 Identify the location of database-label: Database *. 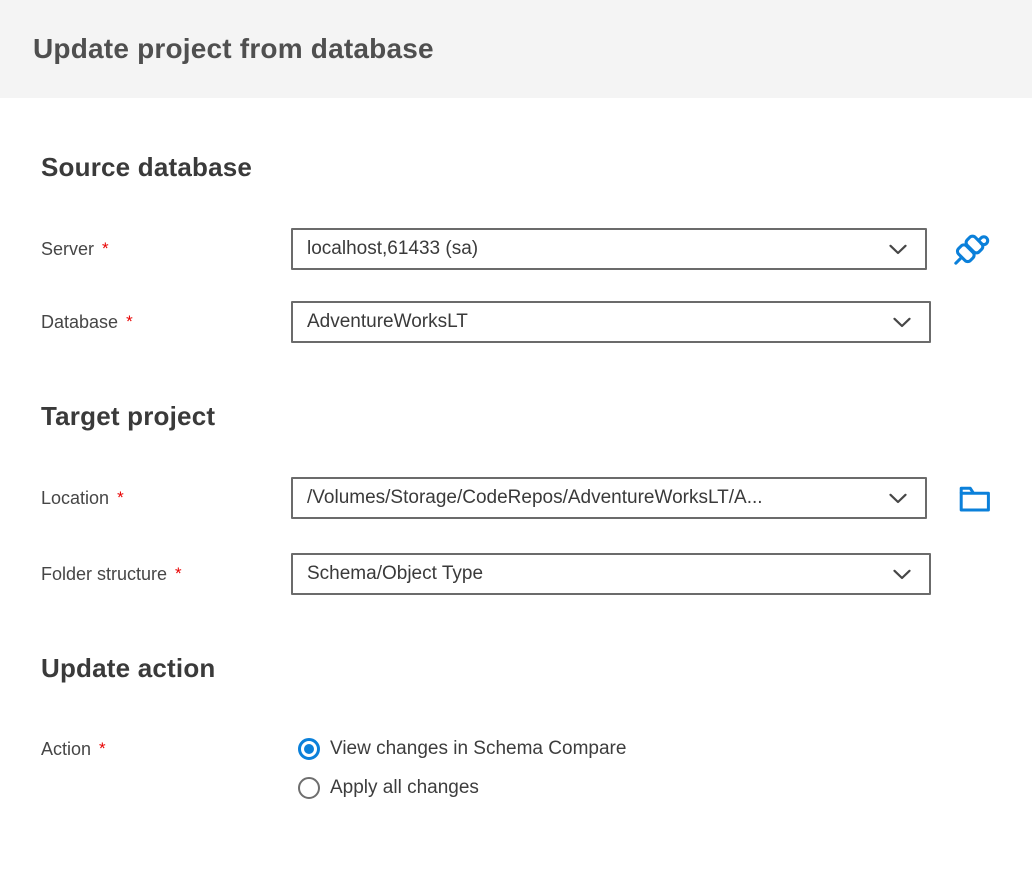
(166, 322).